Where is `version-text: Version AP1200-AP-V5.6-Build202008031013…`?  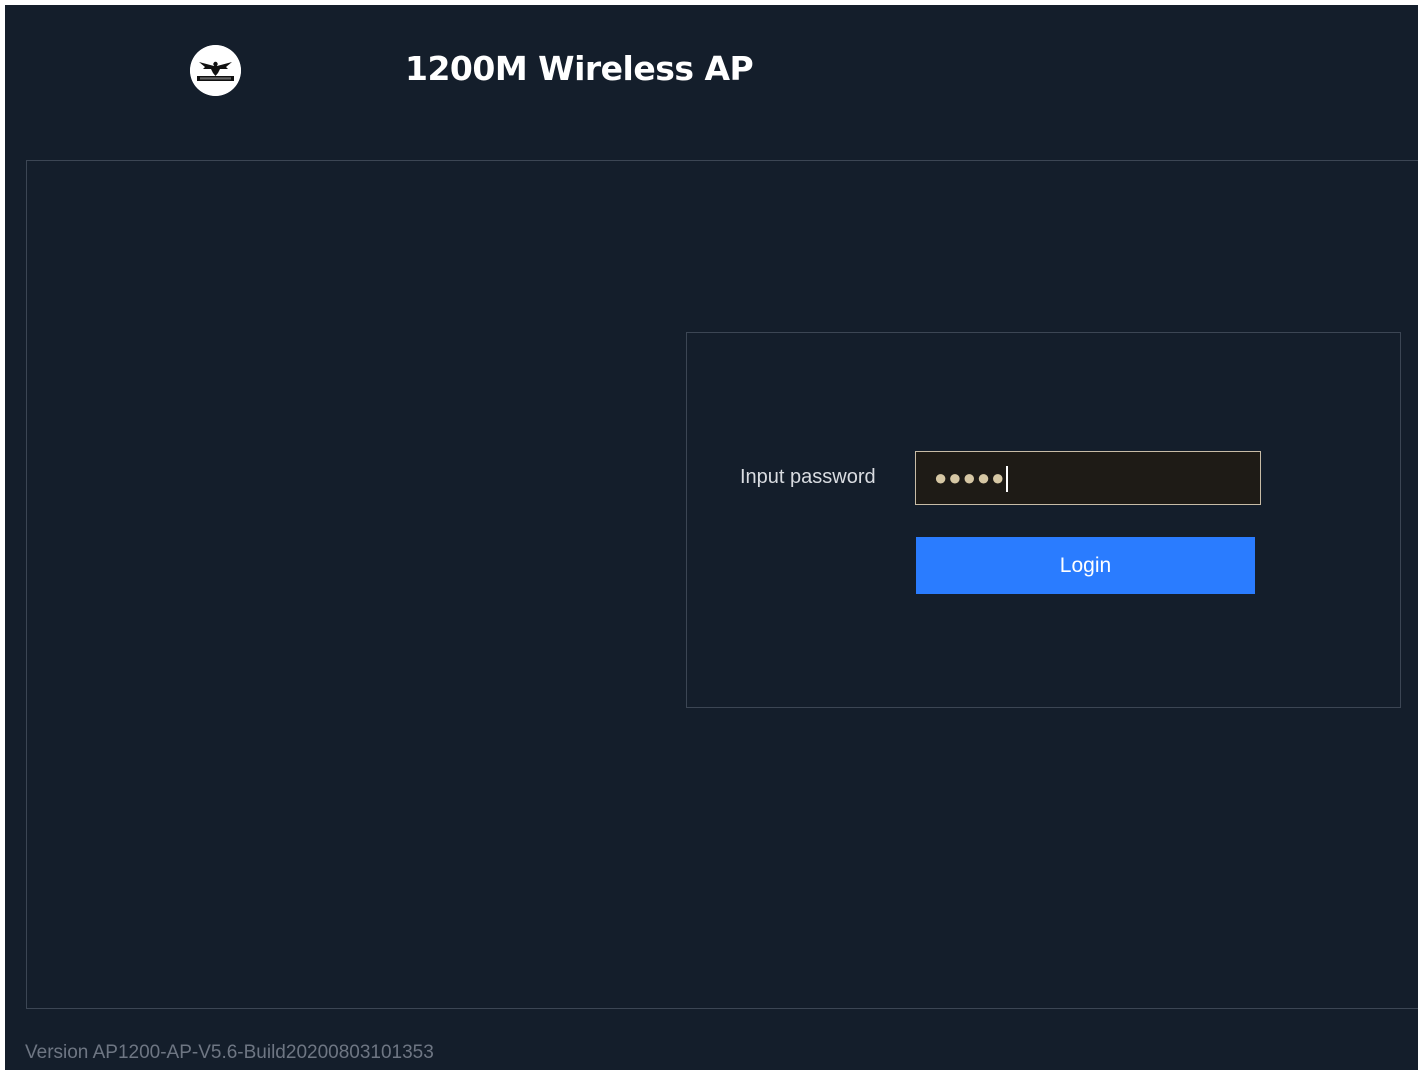
version-text: Version AP1200-AP-V5.6-Build202008031013… is located at coordinates (229, 1052).